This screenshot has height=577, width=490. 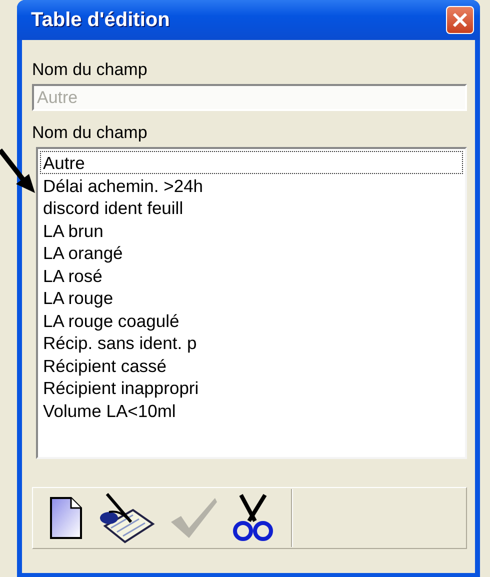 What do you see at coordinates (251, 319) in the screenshot?
I see `list-item: LA rouge coagulé` at bounding box center [251, 319].